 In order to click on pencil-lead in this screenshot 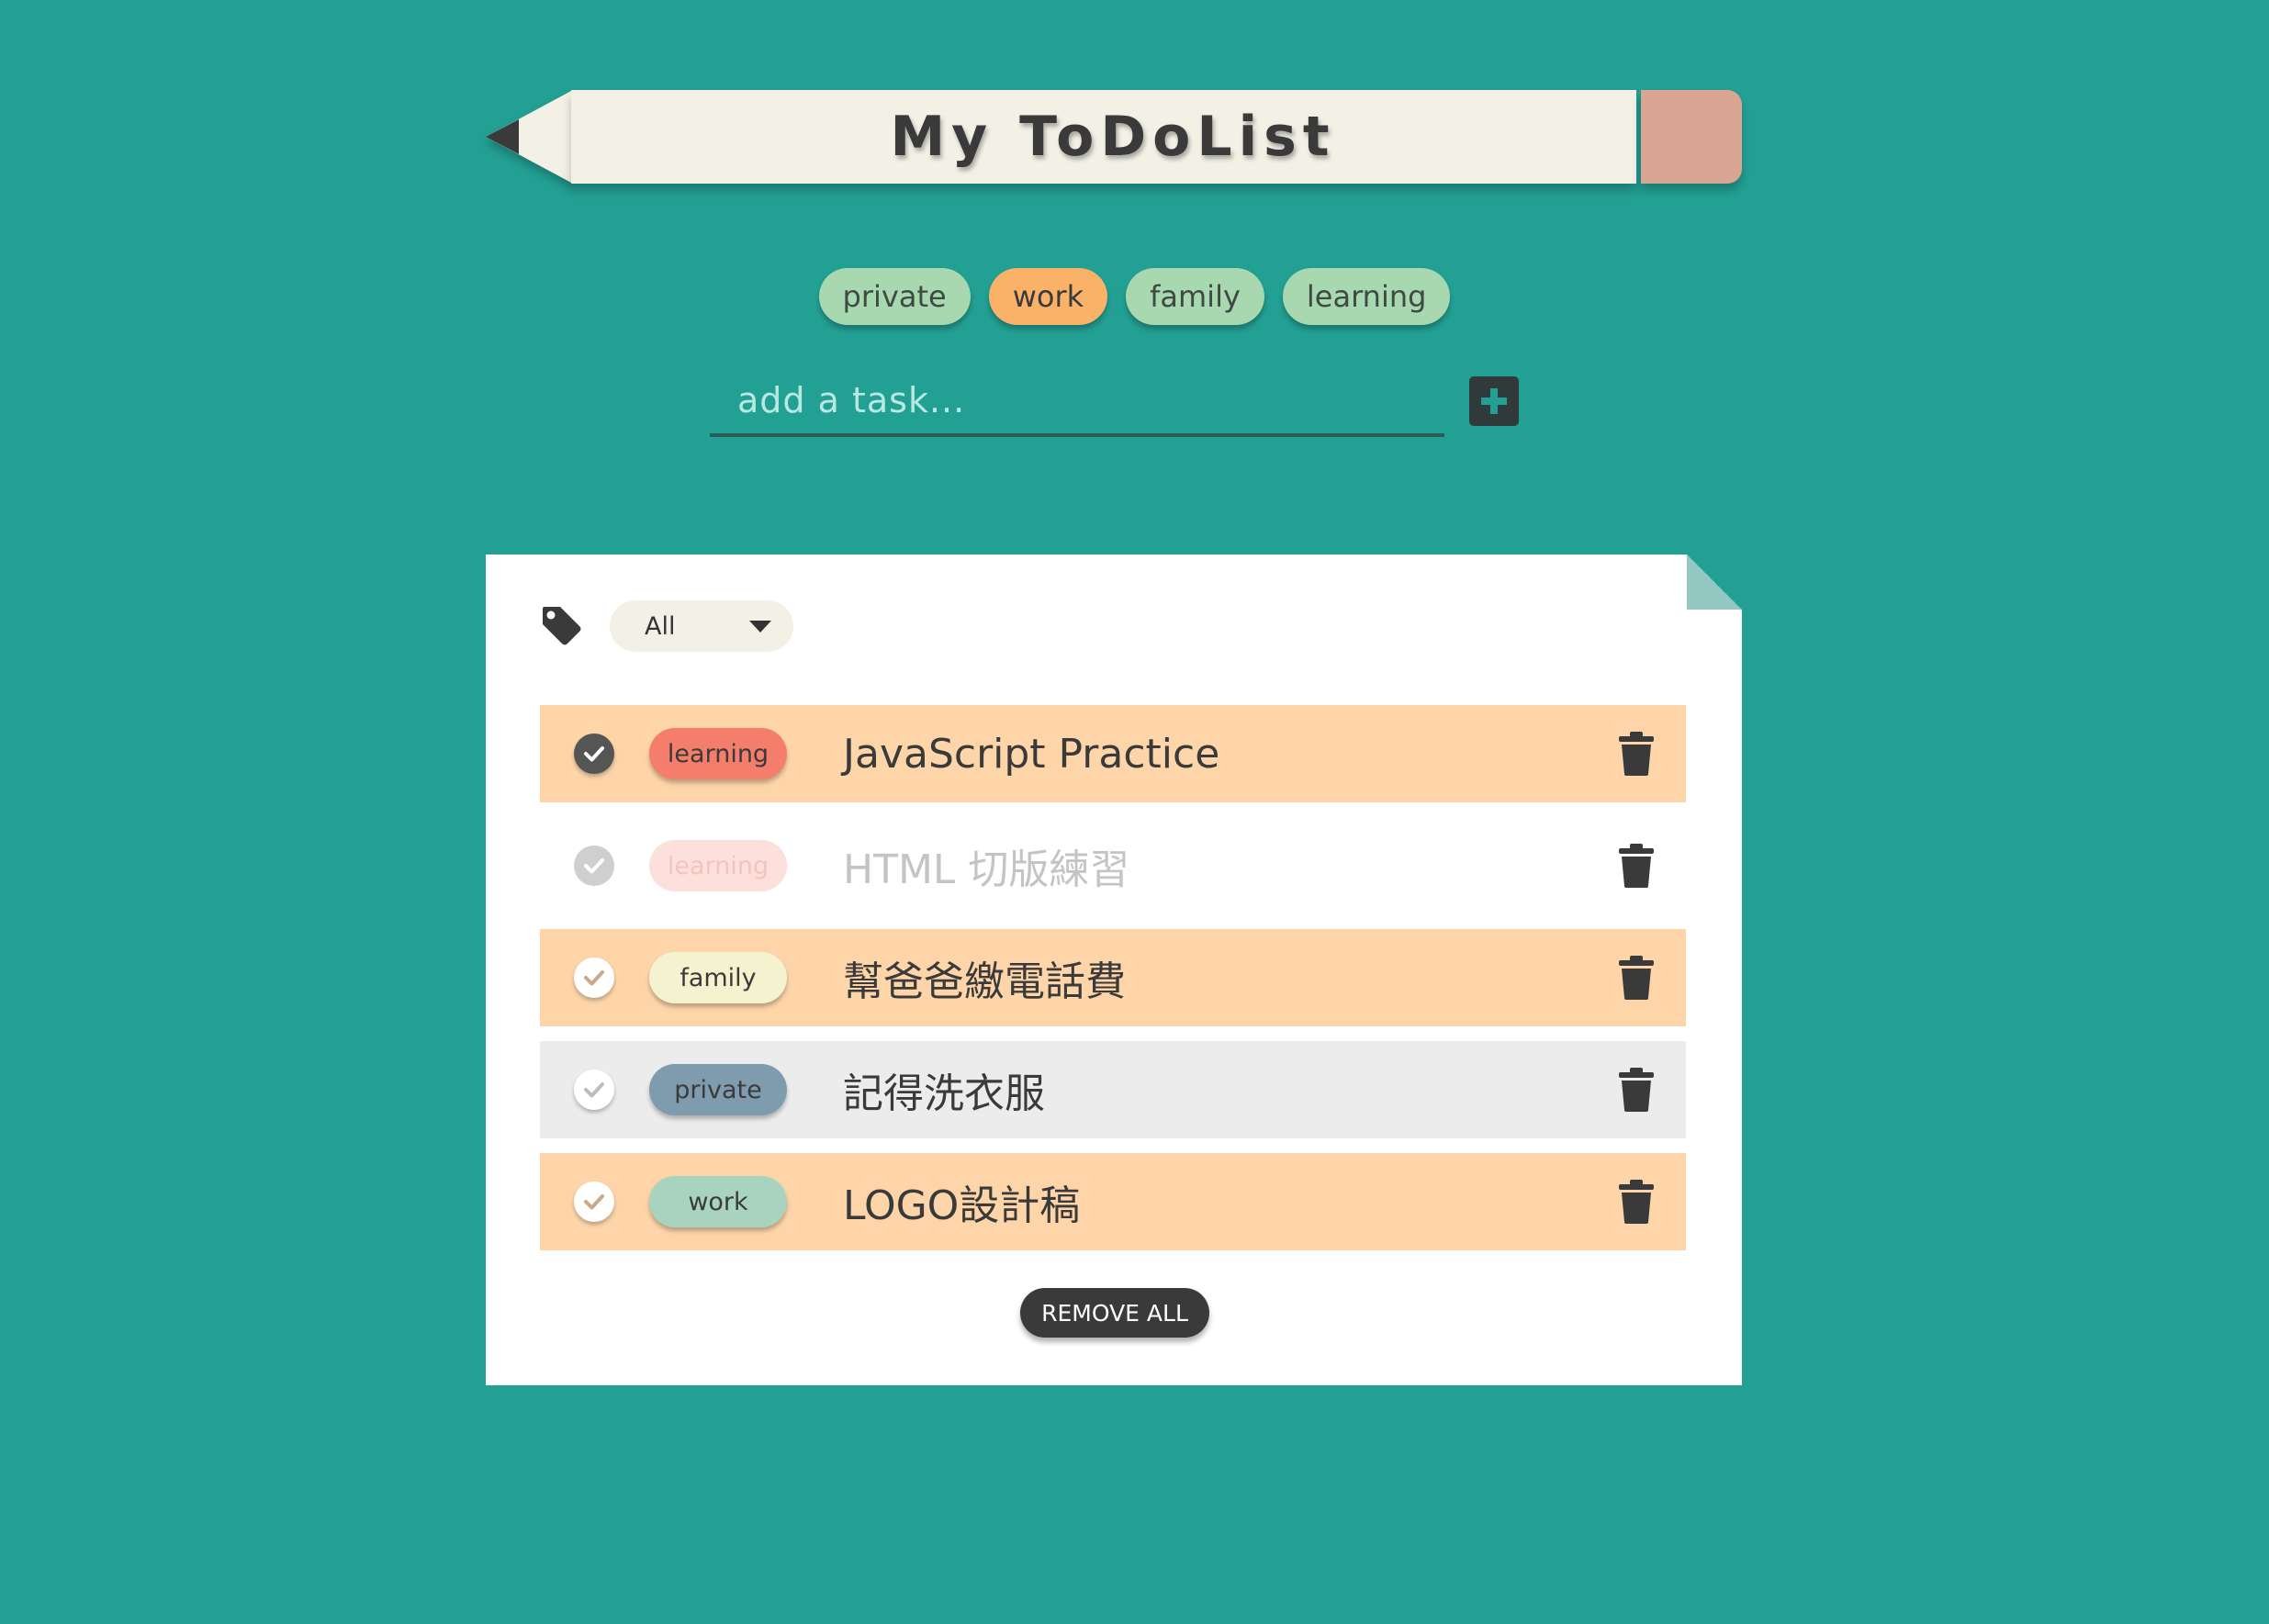, I will do `click(502, 136)`.